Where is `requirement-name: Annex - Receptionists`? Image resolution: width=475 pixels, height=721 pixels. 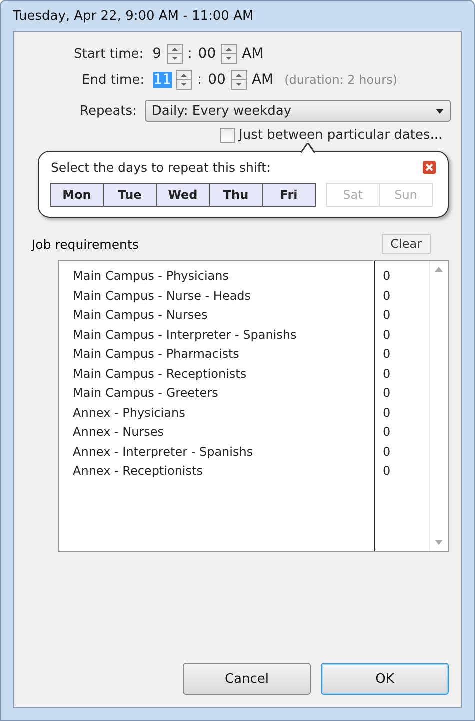
requirement-name: Annex - Receptionists is located at coordinates (138, 471).